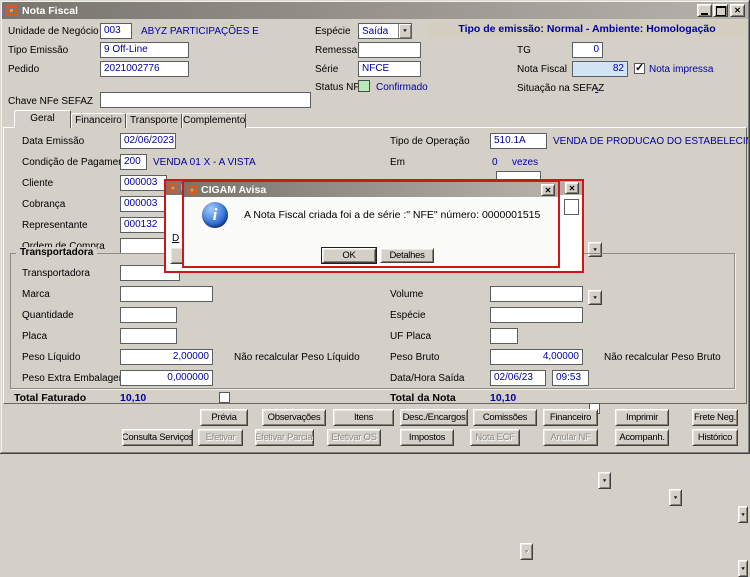 The height and width of the screenshot is (577, 750). I want to click on cobranca-input: 000003, so click(143, 204).